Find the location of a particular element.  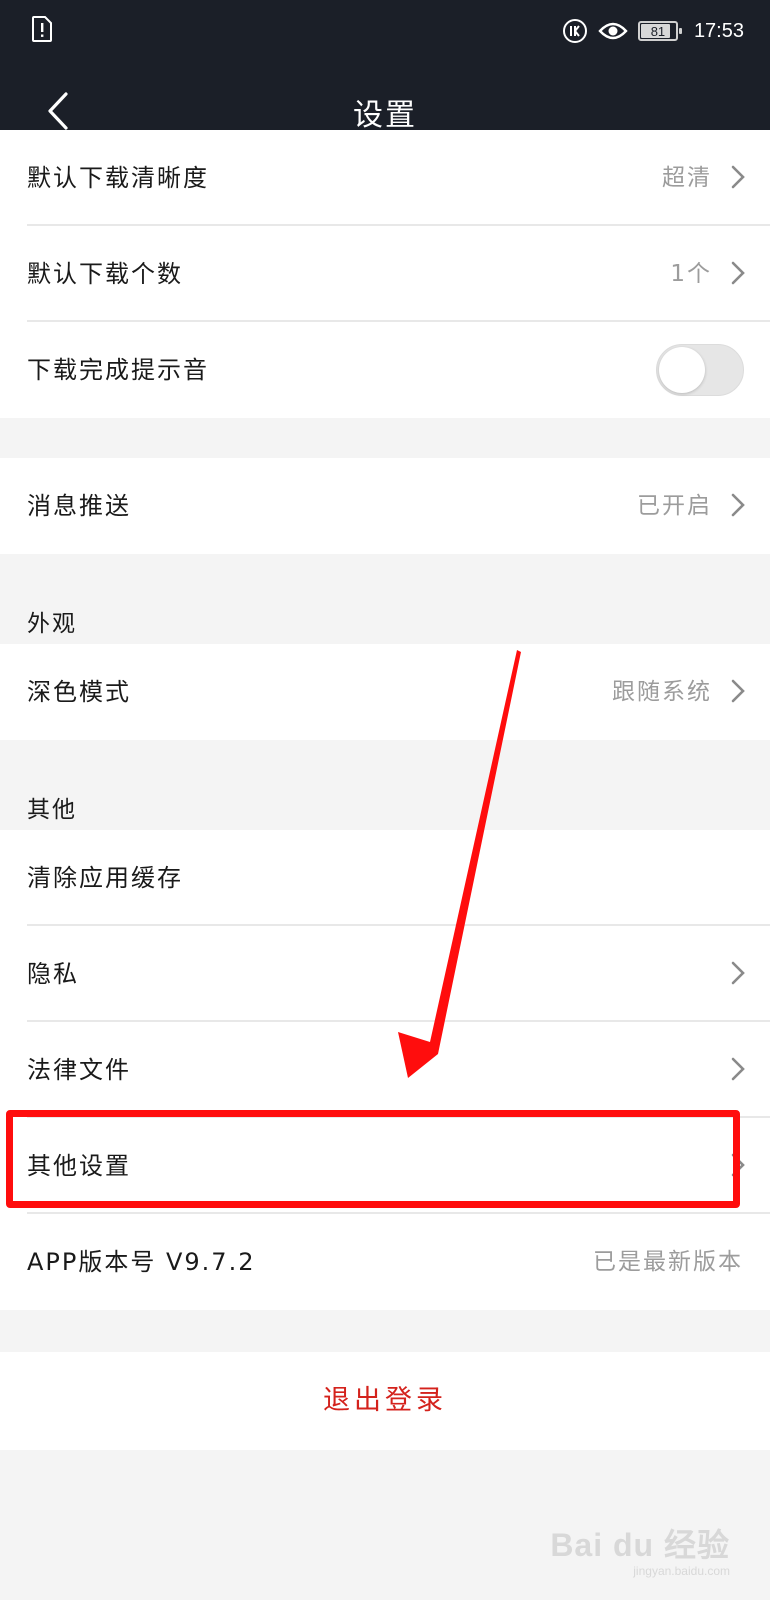

row-value: 1个 is located at coordinates (691, 274).